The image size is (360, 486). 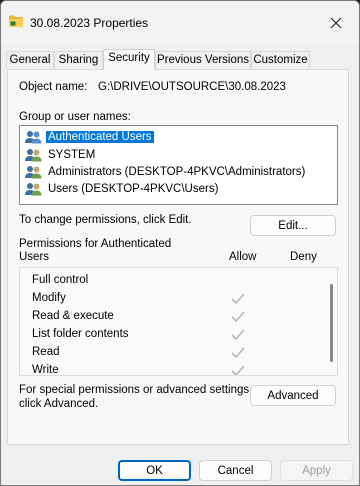 I want to click on permissions-scrollbar, so click(x=331, y=323).